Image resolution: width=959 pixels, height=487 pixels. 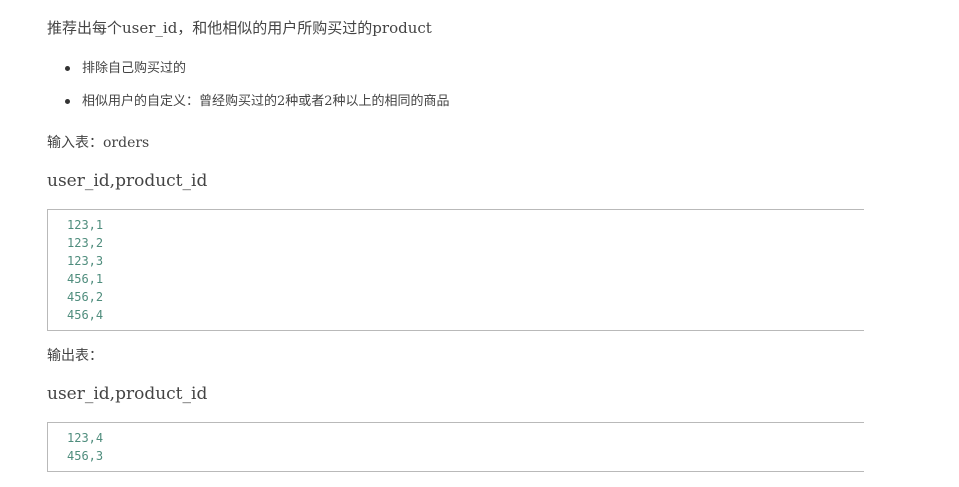 What do you see at coordinates (455, 447) in the screenshot?
I see `output-code-block: 123,4 456,3` at bounding box center [455, 447].